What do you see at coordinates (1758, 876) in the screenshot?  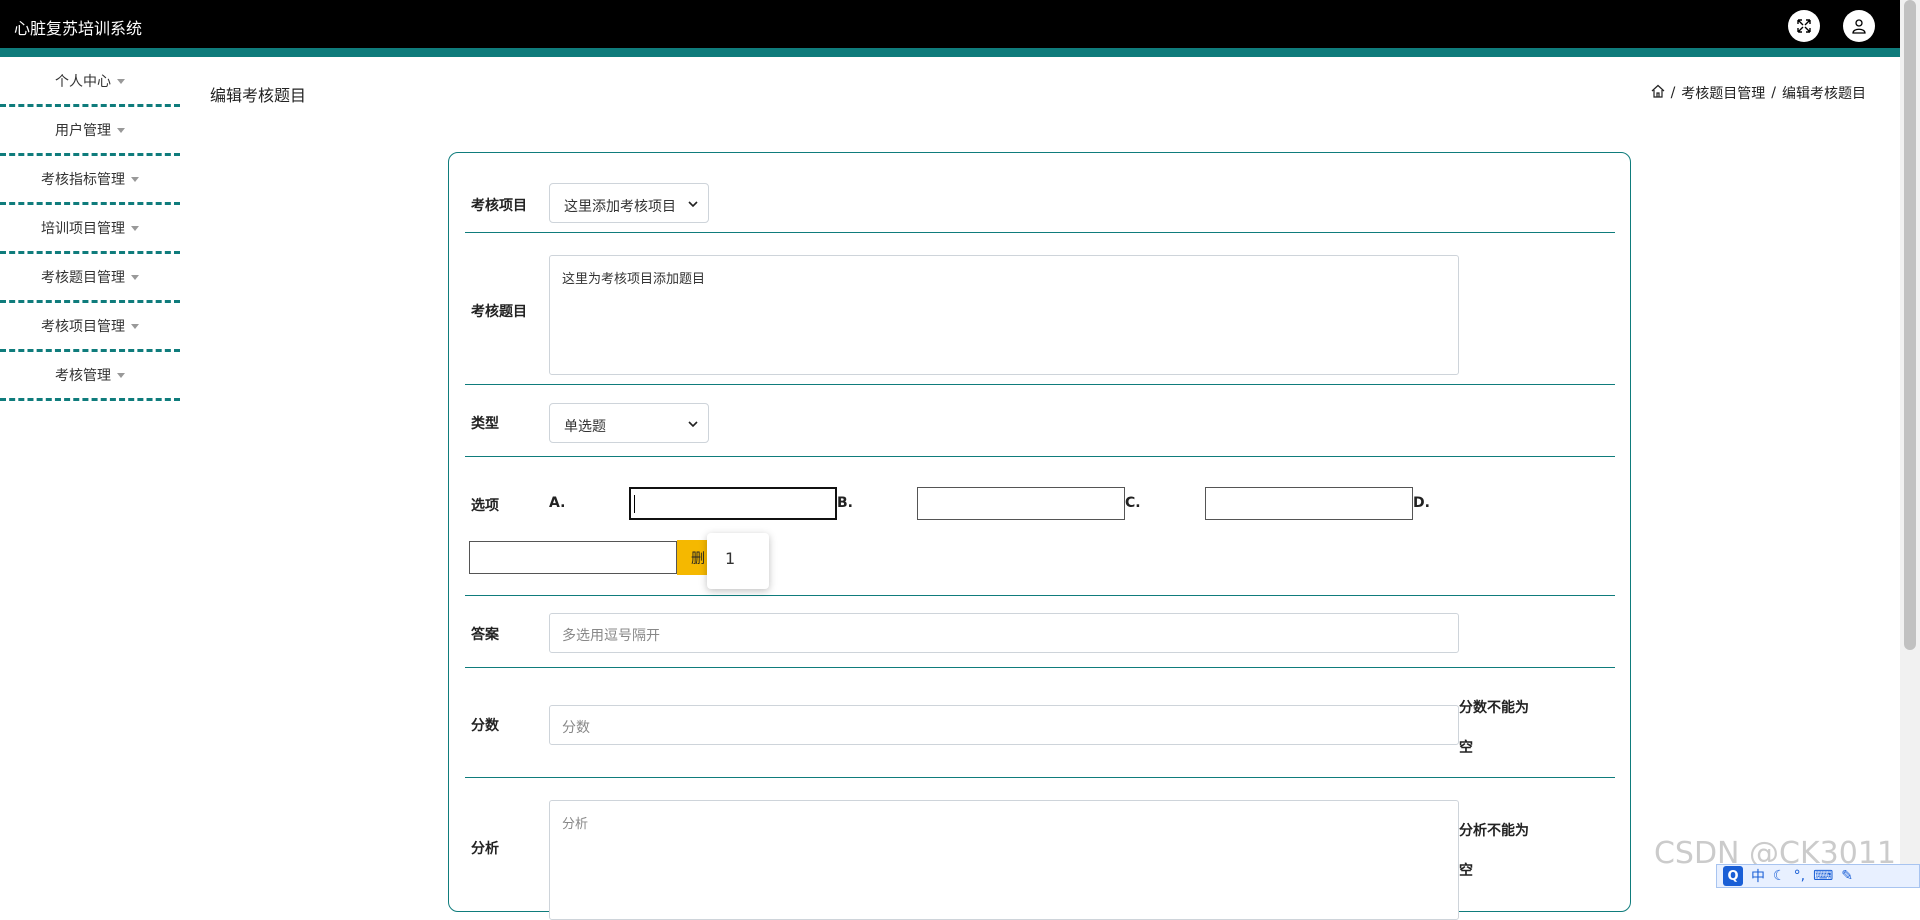 I see `ime-language-toggle: 中` at bounding box center [1758, 876].